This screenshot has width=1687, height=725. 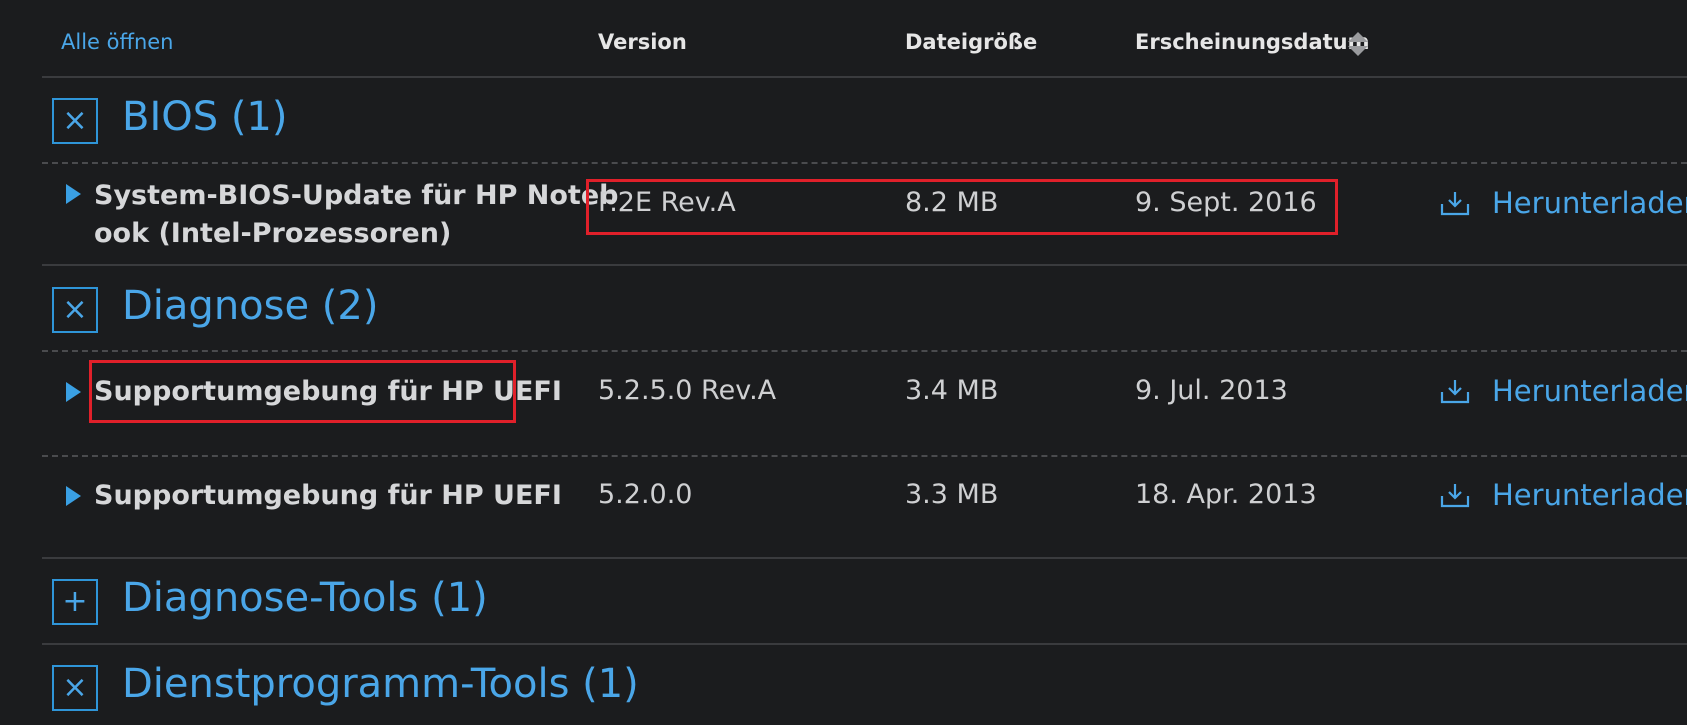 I want to click on row-file-size: 3.4 MB, so click(x=952, y=390).